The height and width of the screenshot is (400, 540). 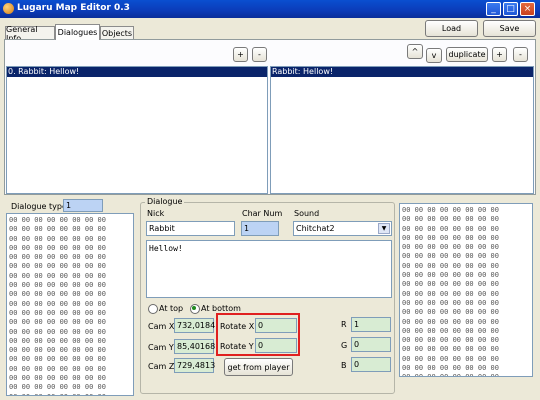 I want to click on move-down-button: v, so click(x=434, y=55).